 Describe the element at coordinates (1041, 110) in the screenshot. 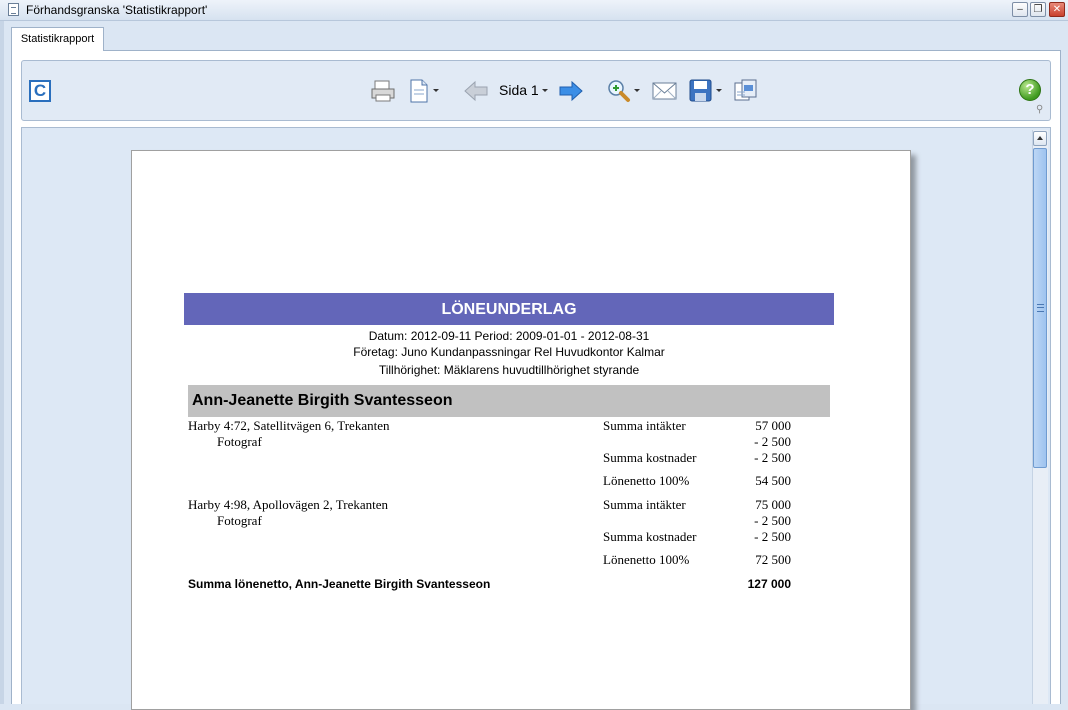

I see `pin-icon: ⚲` at that location.